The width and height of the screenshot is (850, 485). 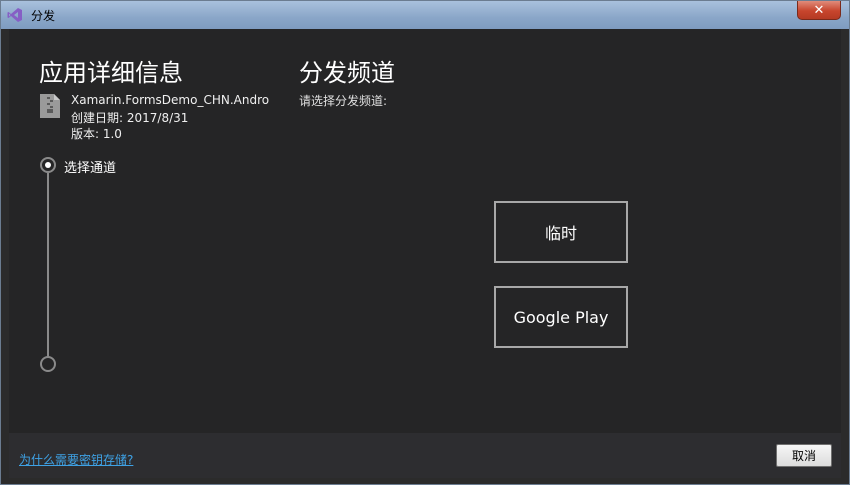 What do you see at coordinates (76, 459) in the screenshot?
I see `keystore-help-link: 为什么需要密钥存储?` at bounding box center [76, 459].